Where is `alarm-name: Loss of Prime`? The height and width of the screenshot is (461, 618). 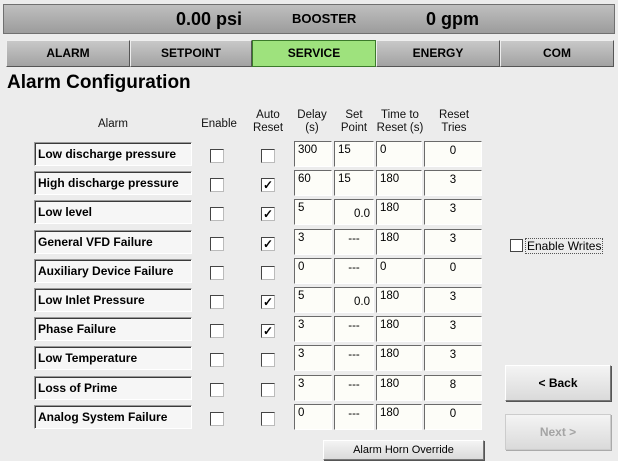 alarm-name: Loss of Prime is located at coordinates (113, 388).